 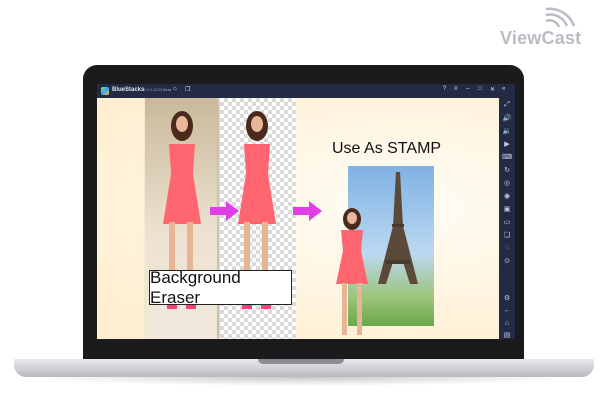 What do you see at coordinates (560, 17) in the screenshot?
I see `wifi-signal-icon` at bounding box center [560, 17].